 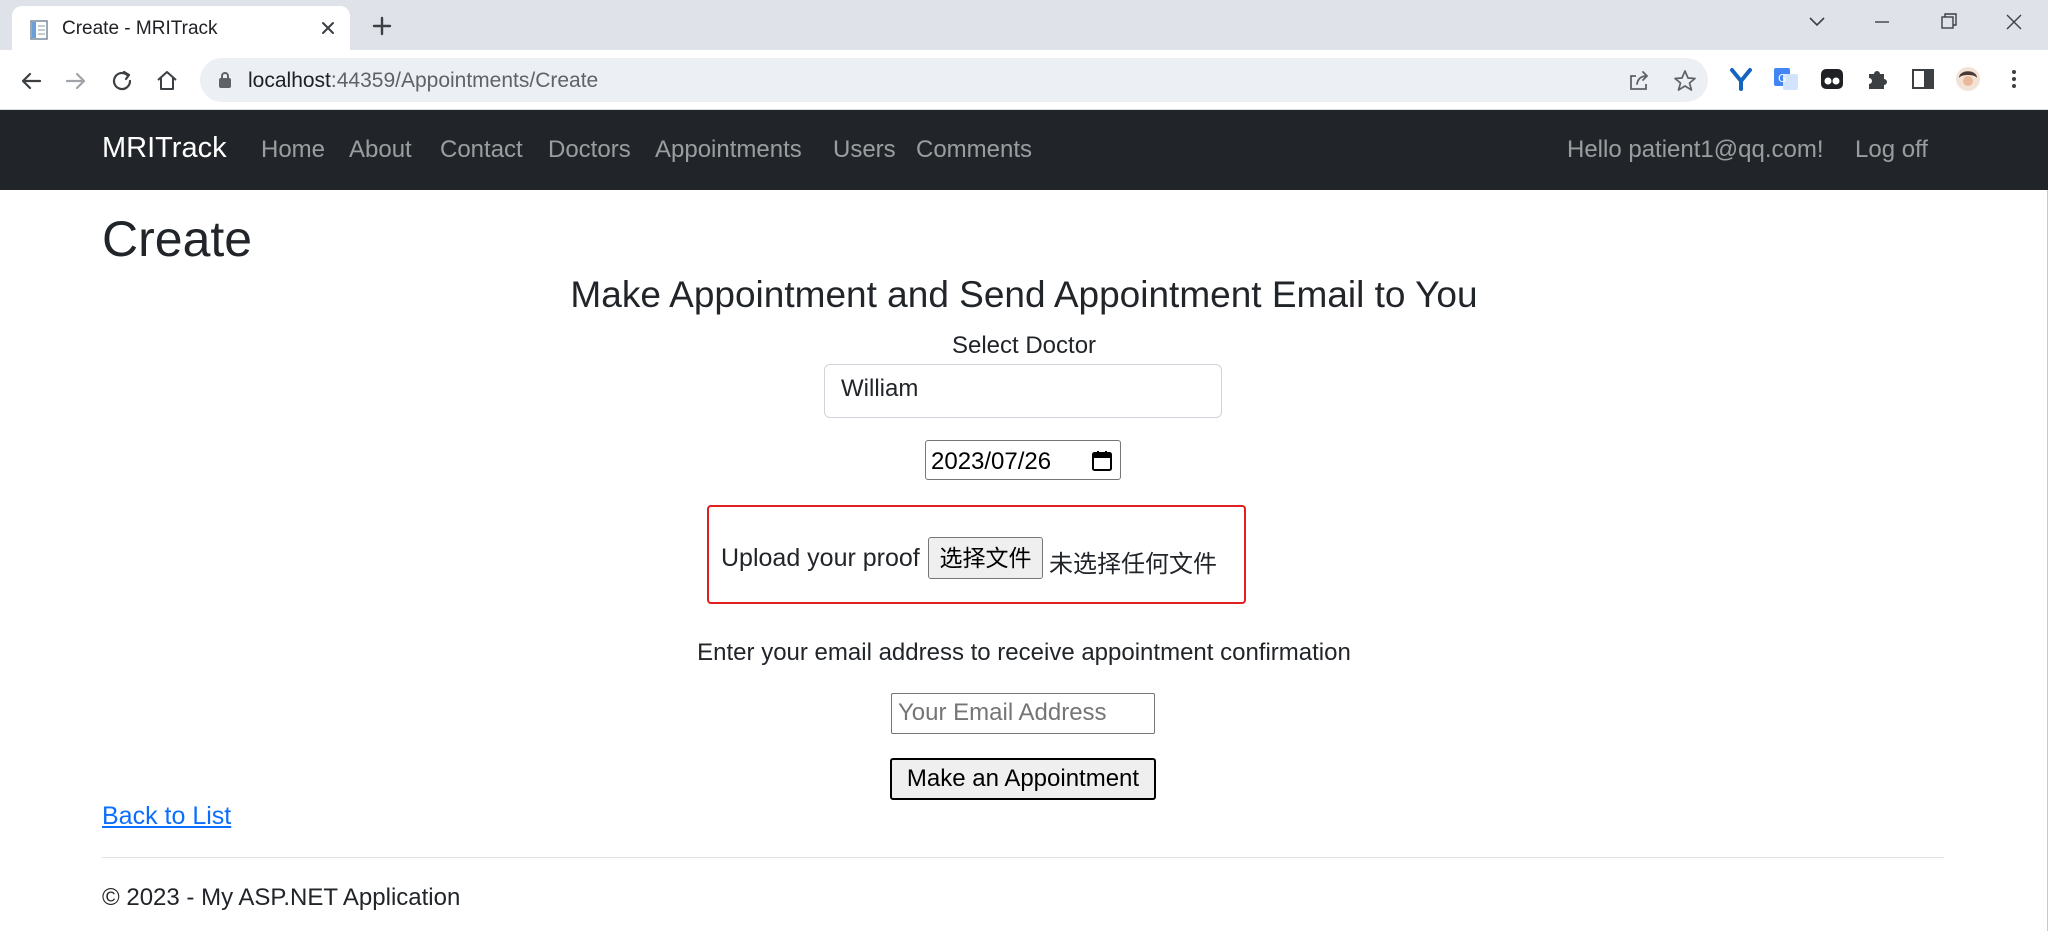 I want to click on upload-proof-highlight-box: Upload your proof 选择文件 未选择任何文件, so click(x=976, y=554).